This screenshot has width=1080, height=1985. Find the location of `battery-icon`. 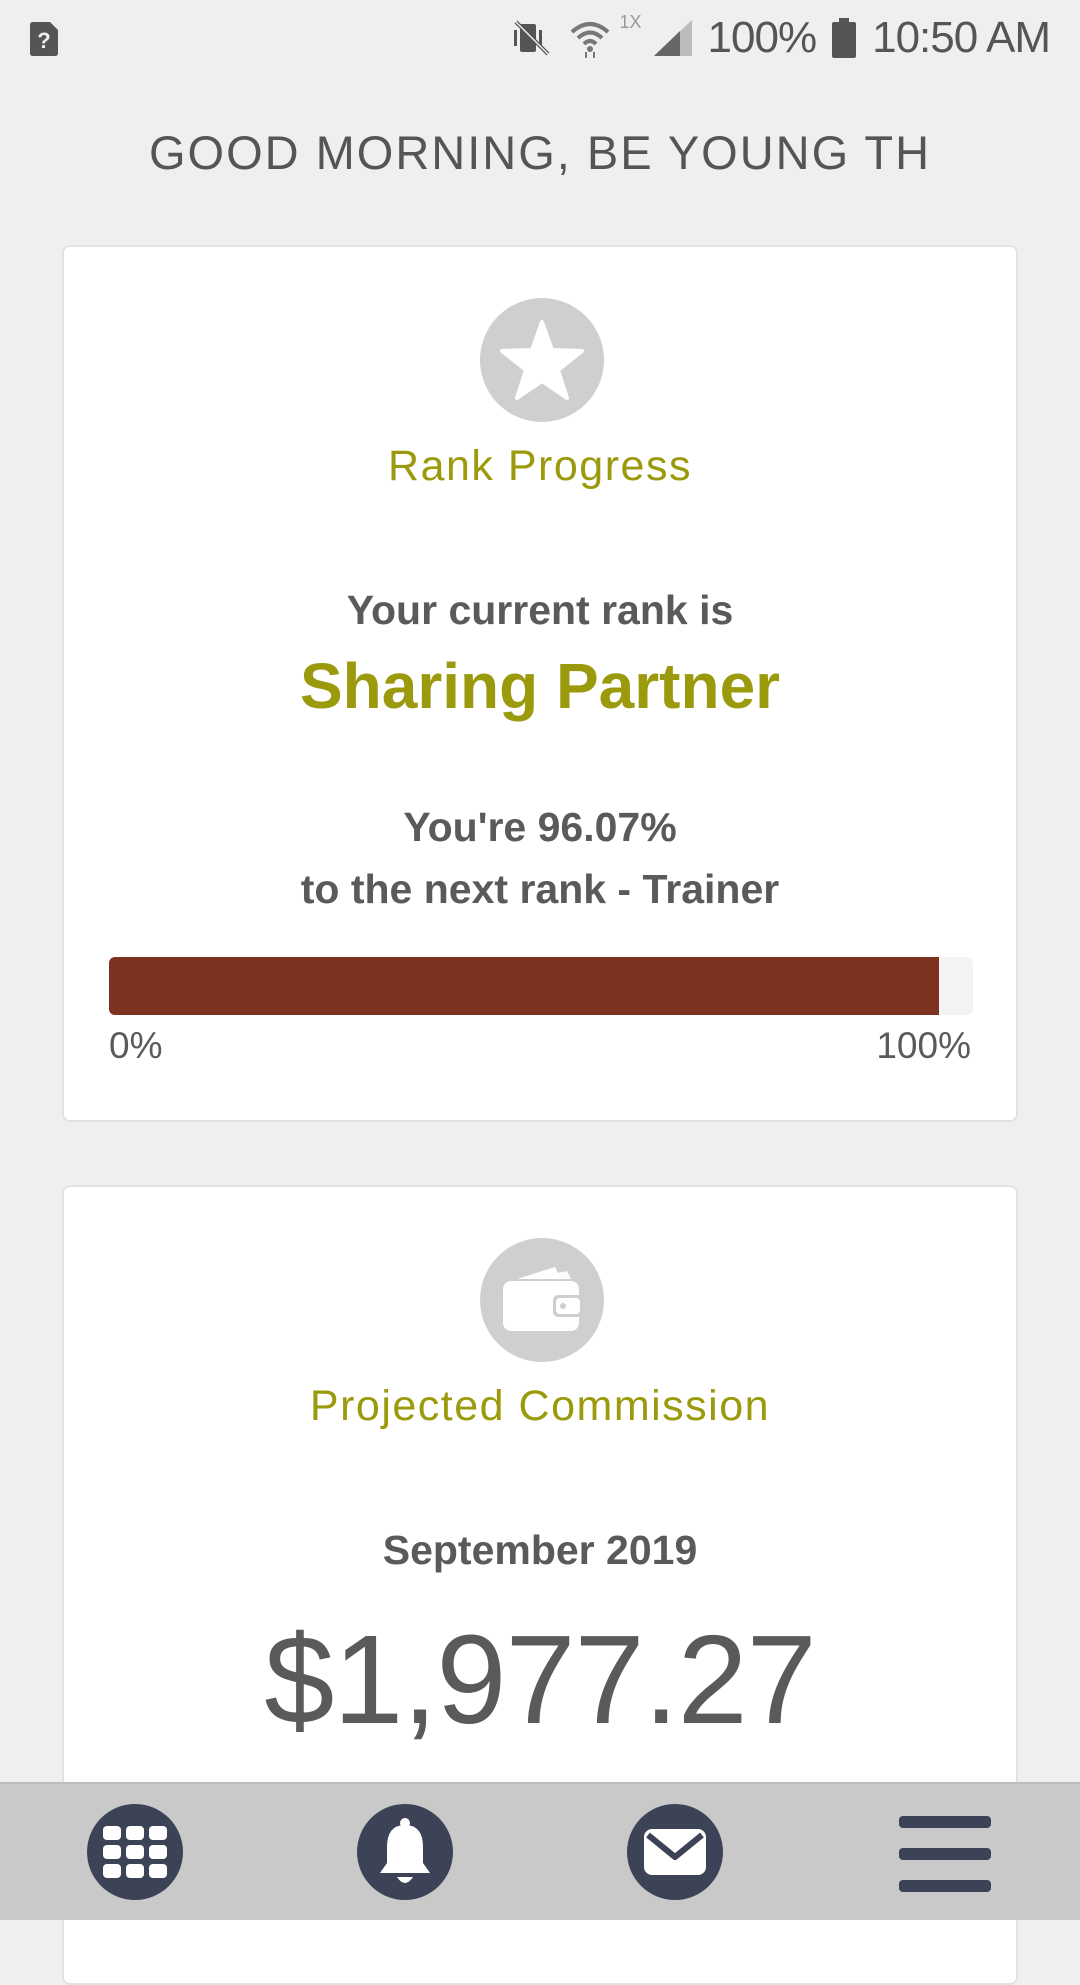

battery-icon is located at coordinates (844, 38).